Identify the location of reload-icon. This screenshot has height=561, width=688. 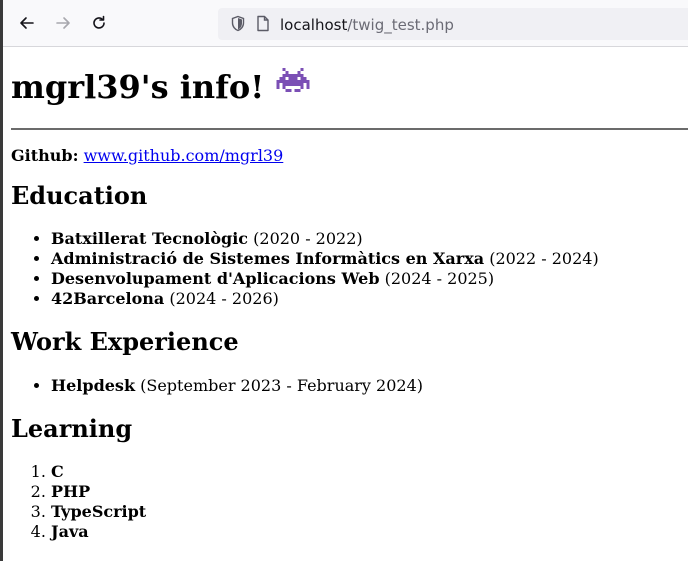
(99, 22).